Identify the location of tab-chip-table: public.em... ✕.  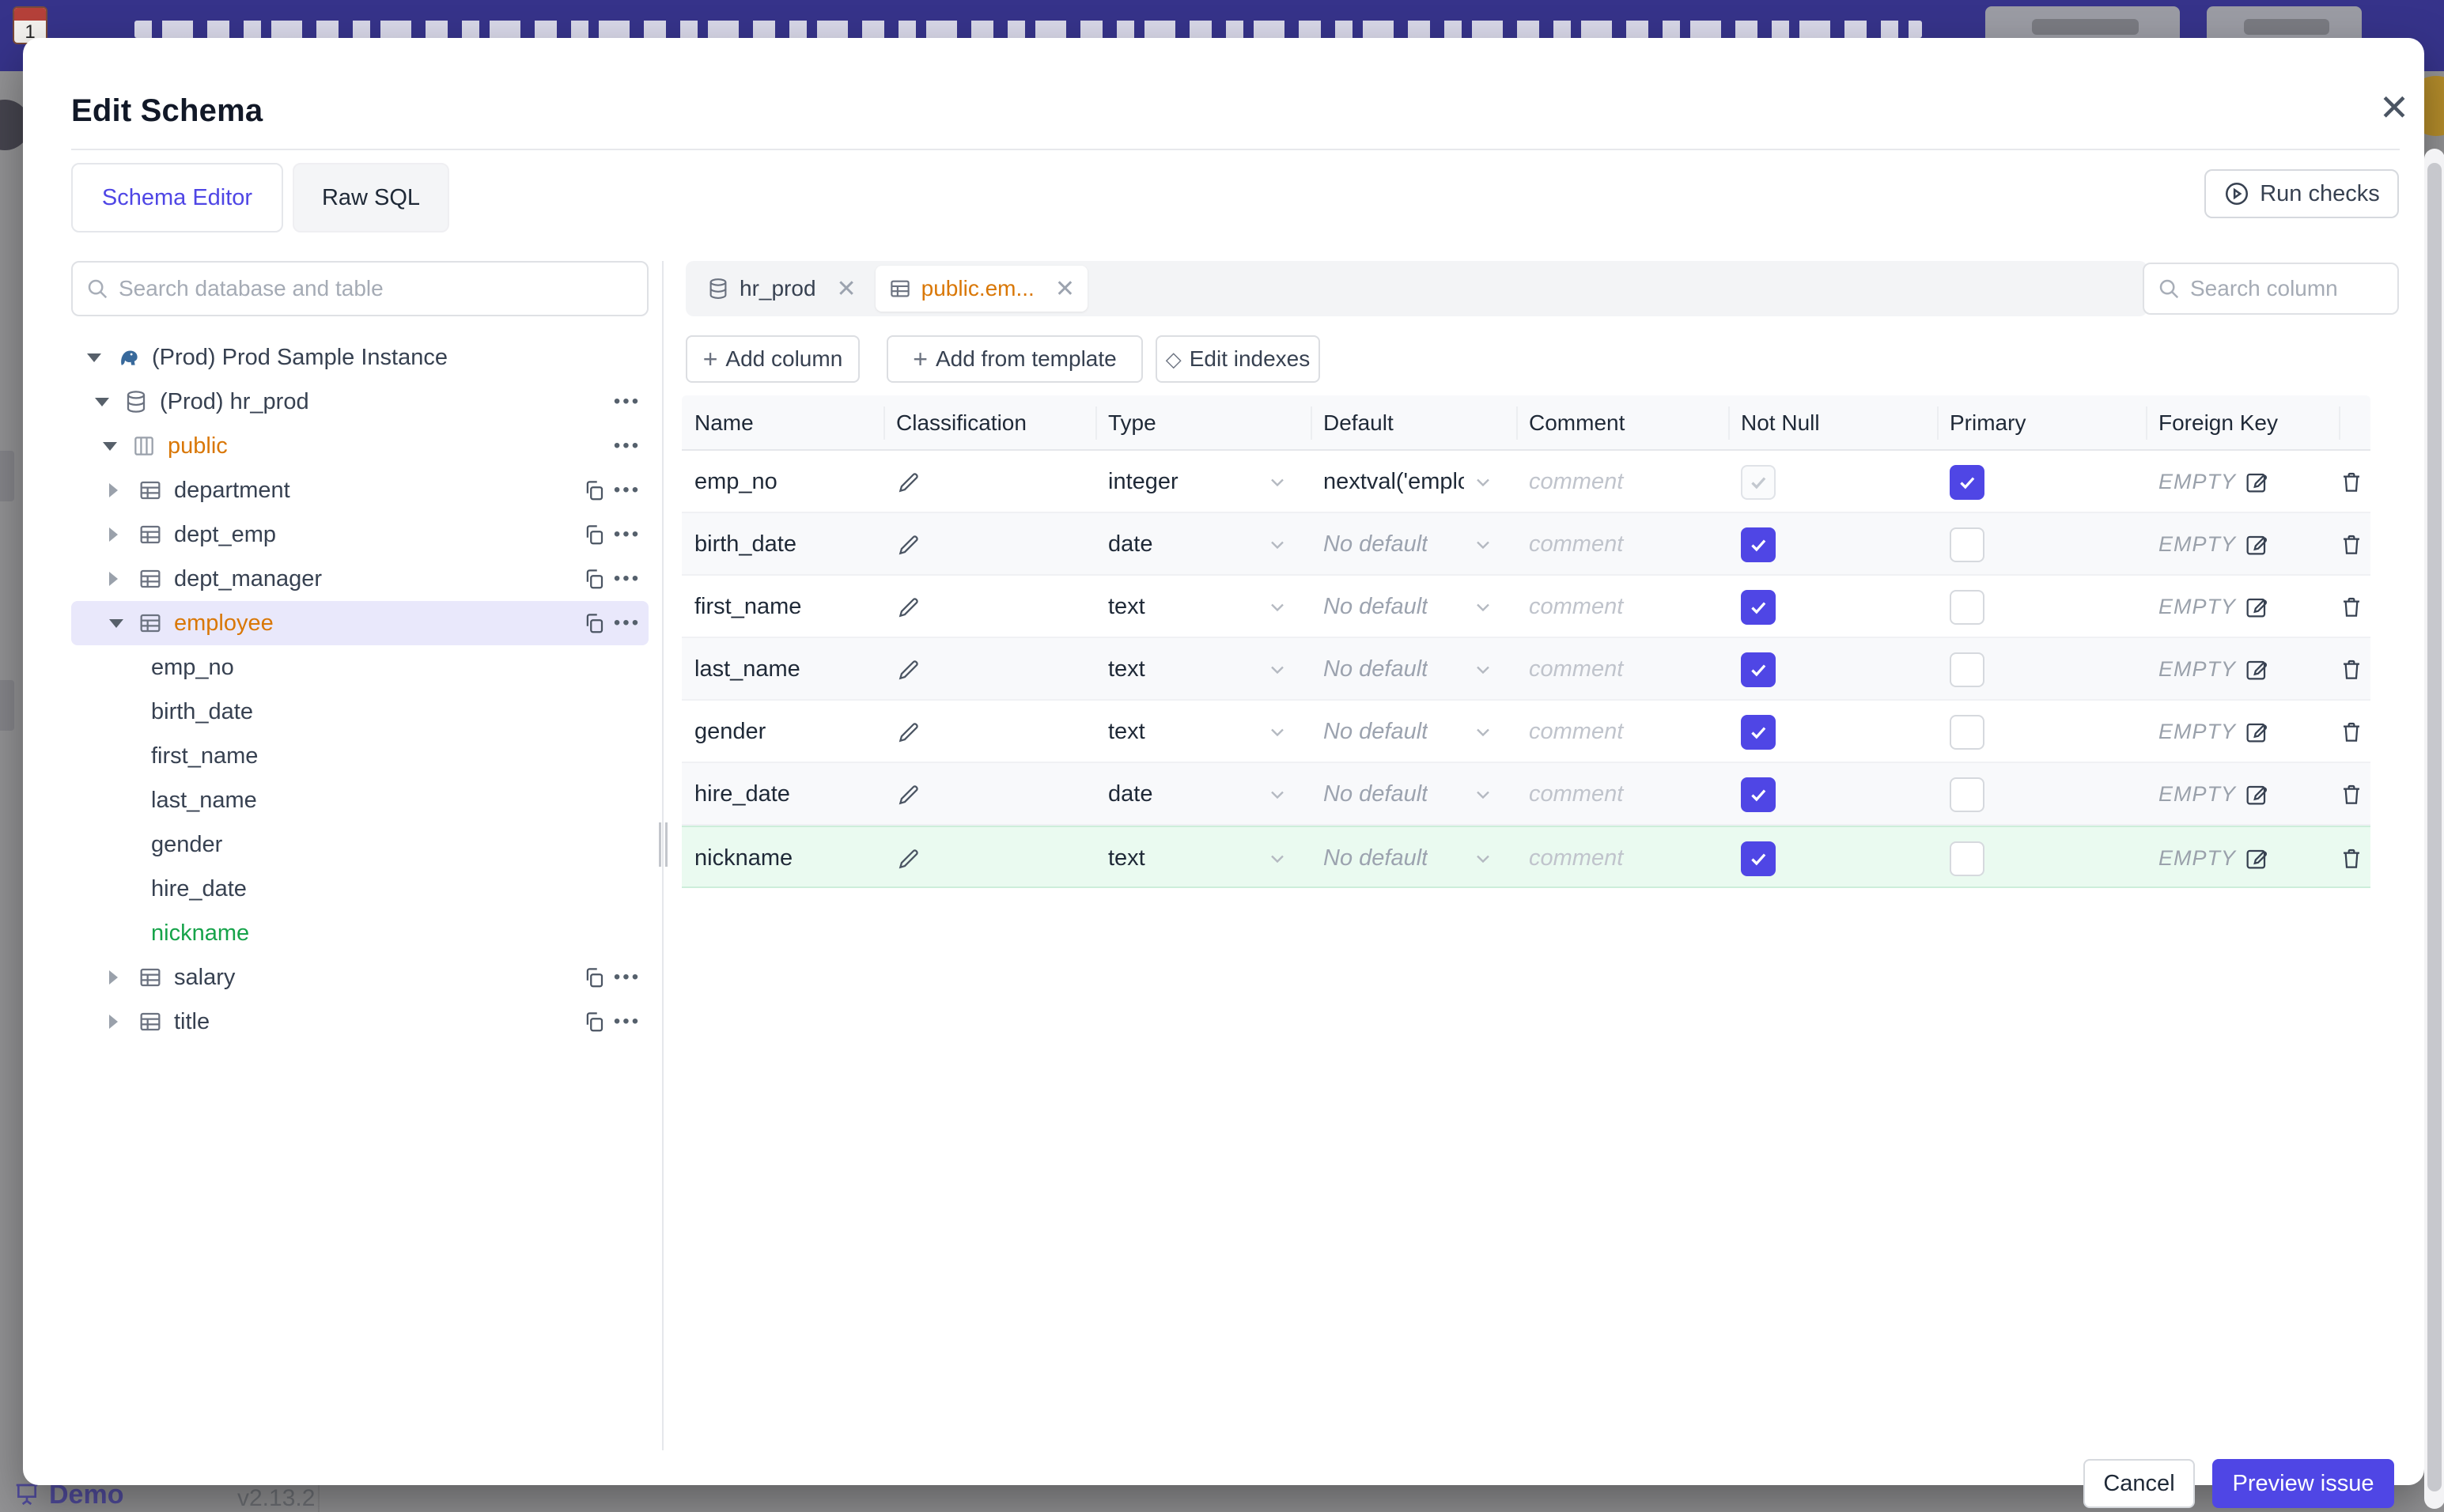
(981, 289).